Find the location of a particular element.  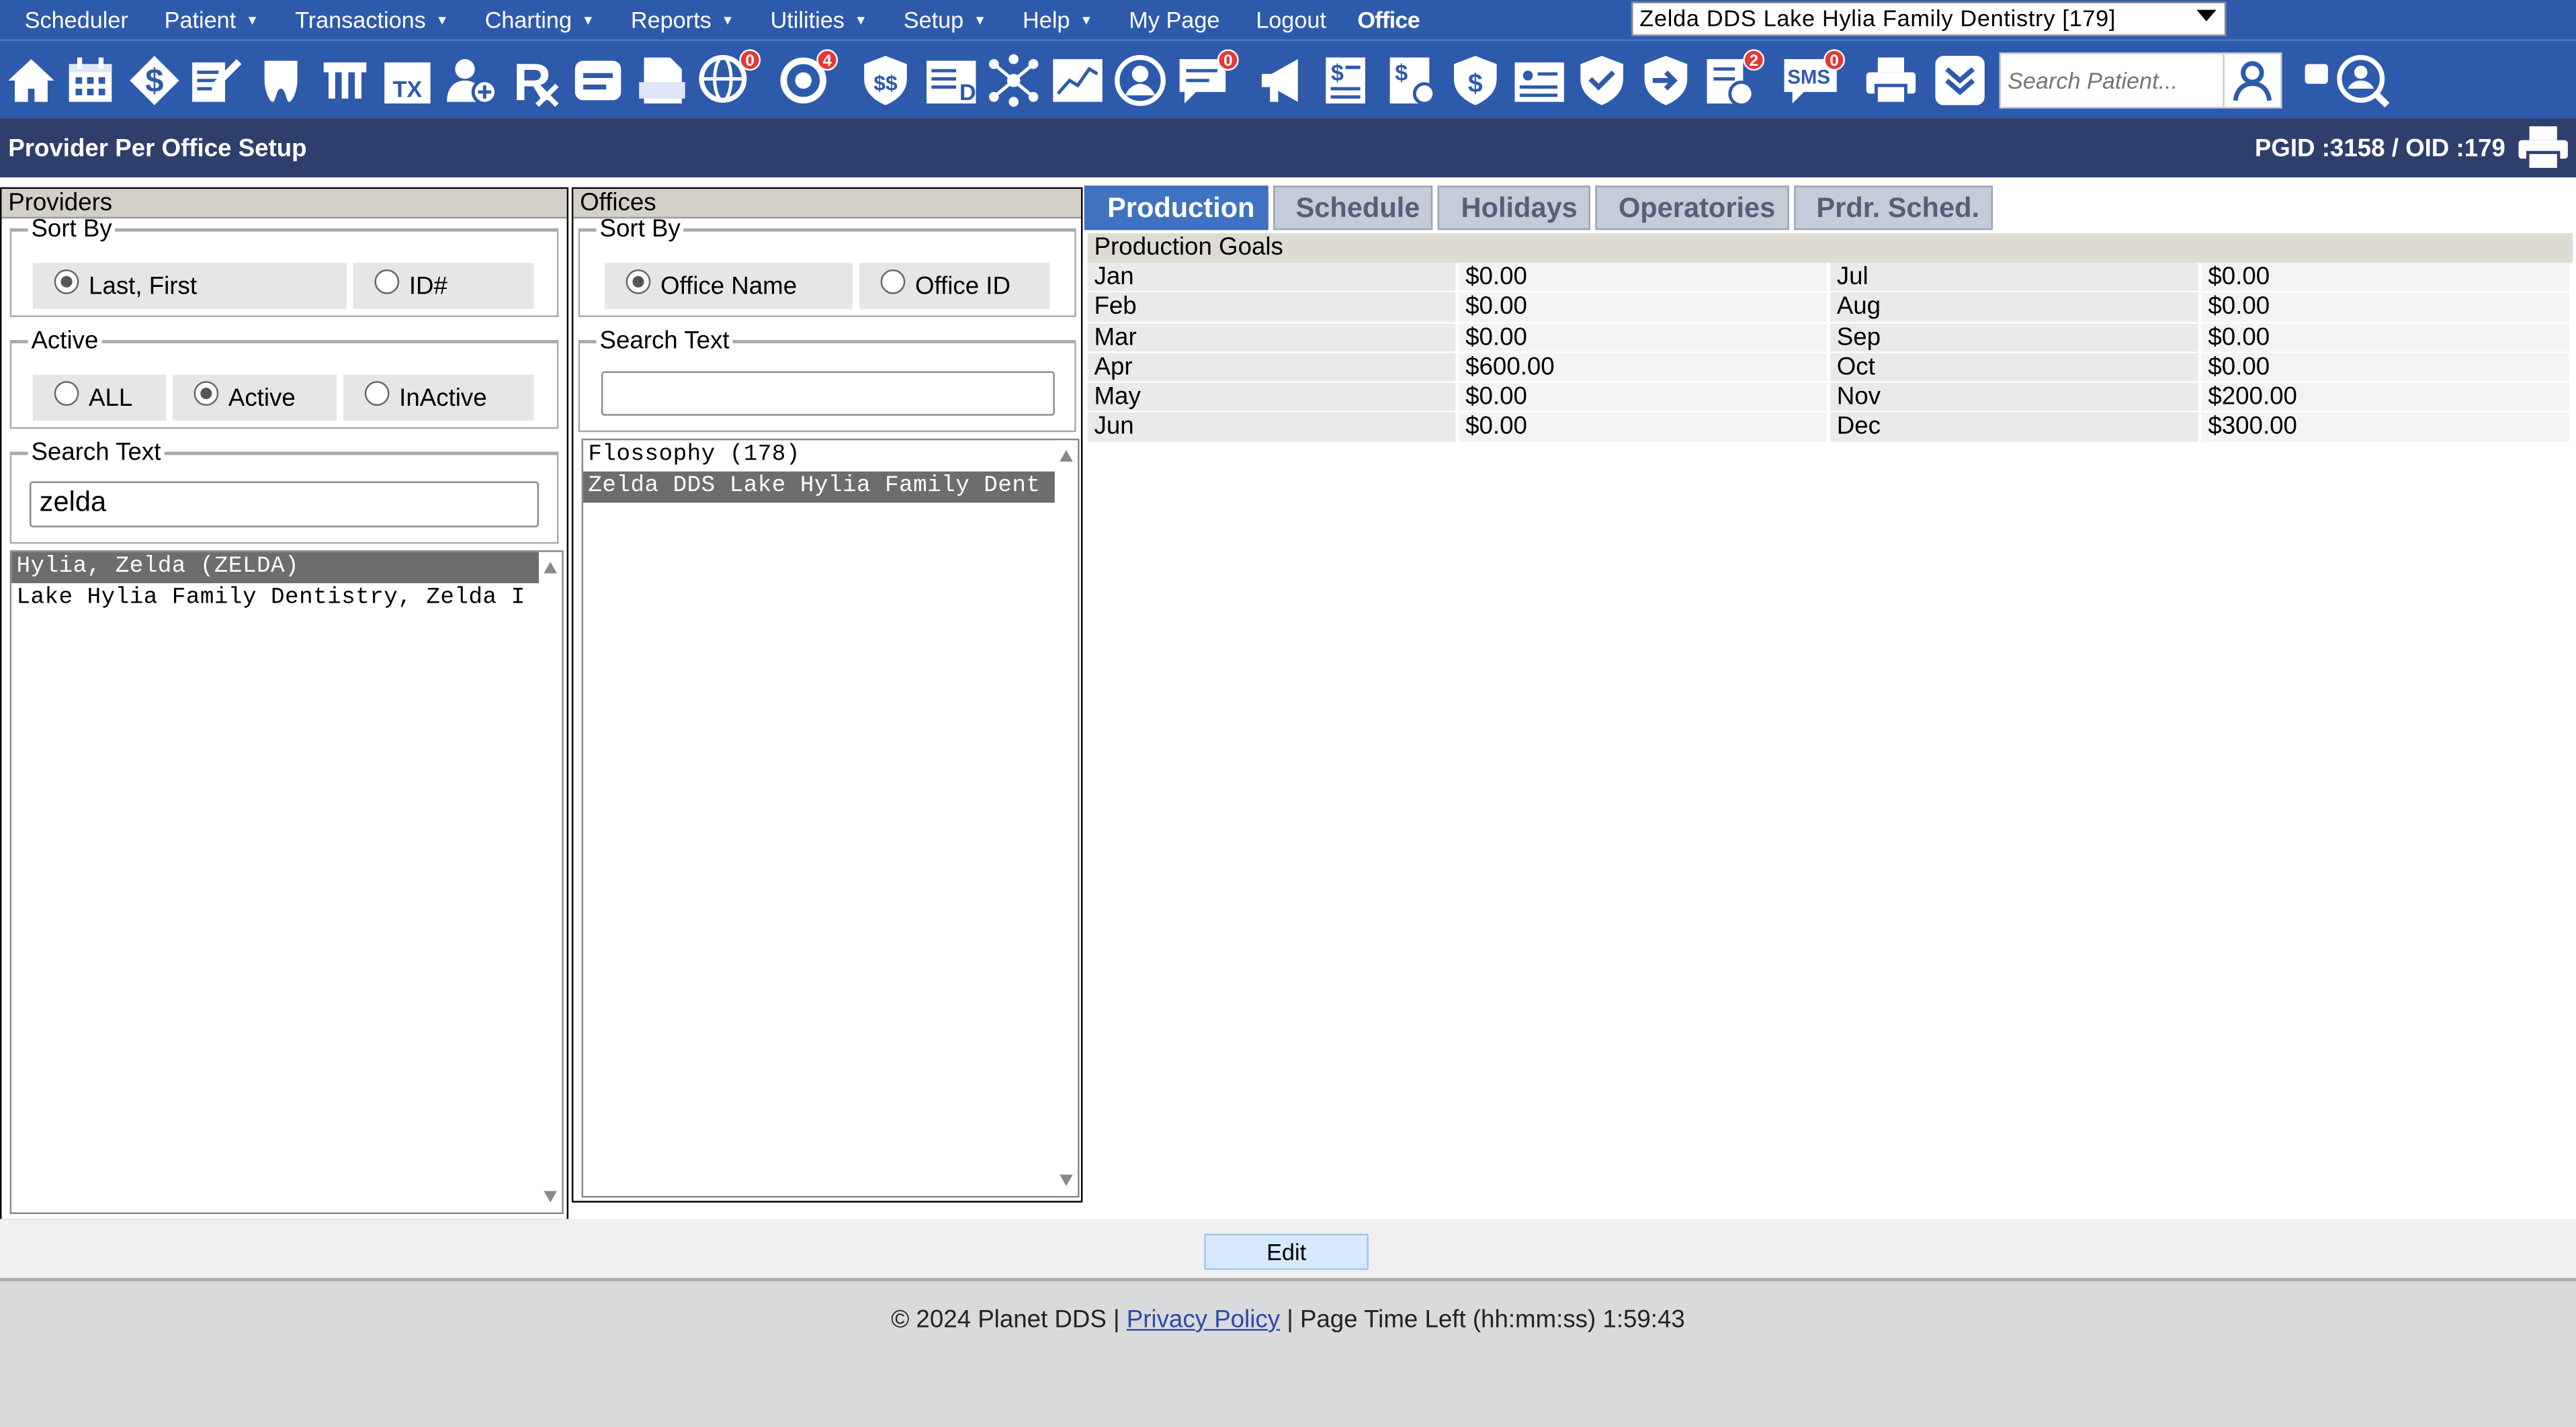

active-inactive-radio: InActive is located at coordinates (438, 397).